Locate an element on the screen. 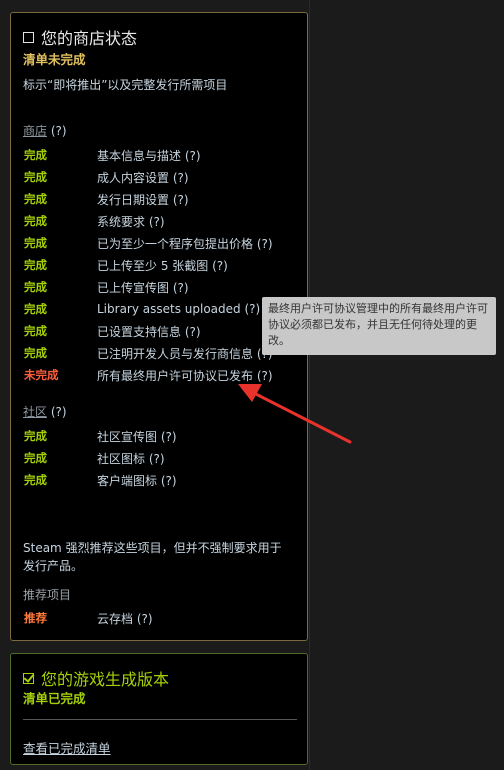 The height and width of the screenshot is (770, 504). item-label: 所有最终用户许可协议已发布 (?) is located at coordinates (185, 375).